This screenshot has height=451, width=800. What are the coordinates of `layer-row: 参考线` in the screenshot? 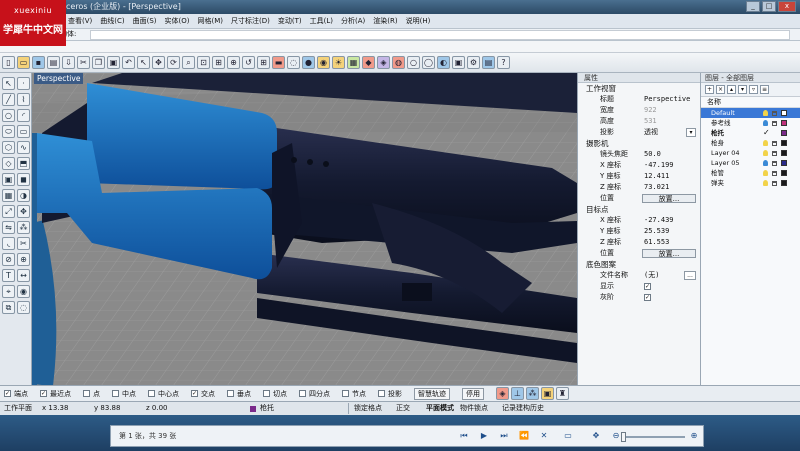 It's located at (750, 123).